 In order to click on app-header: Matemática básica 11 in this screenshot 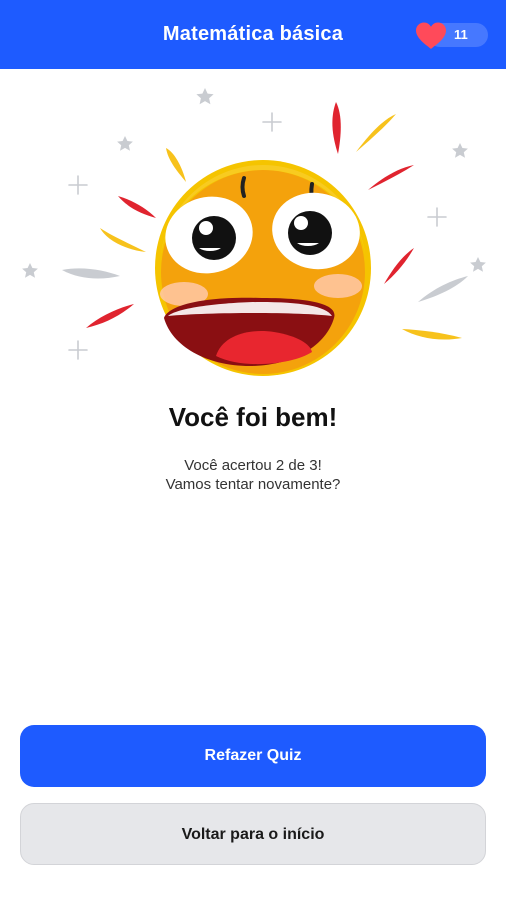, I will do `click(253, 34)`.